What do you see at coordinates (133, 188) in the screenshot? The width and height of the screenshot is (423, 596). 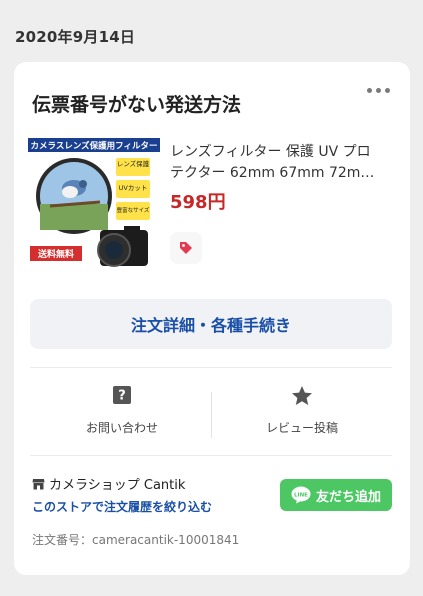 I see `thumb-label-uv: UVカット` at bounding box center [133, 188].